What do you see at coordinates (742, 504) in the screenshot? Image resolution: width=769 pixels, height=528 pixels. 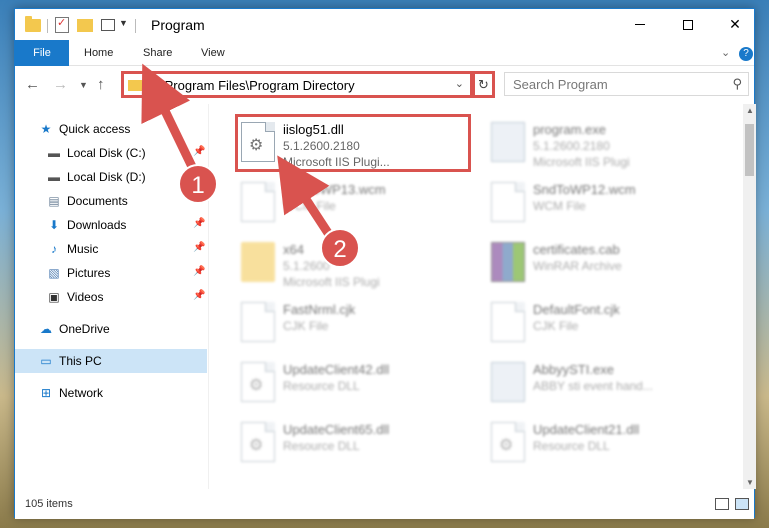 I see `large-icons-view-icon` at bounding box center [742, 504].